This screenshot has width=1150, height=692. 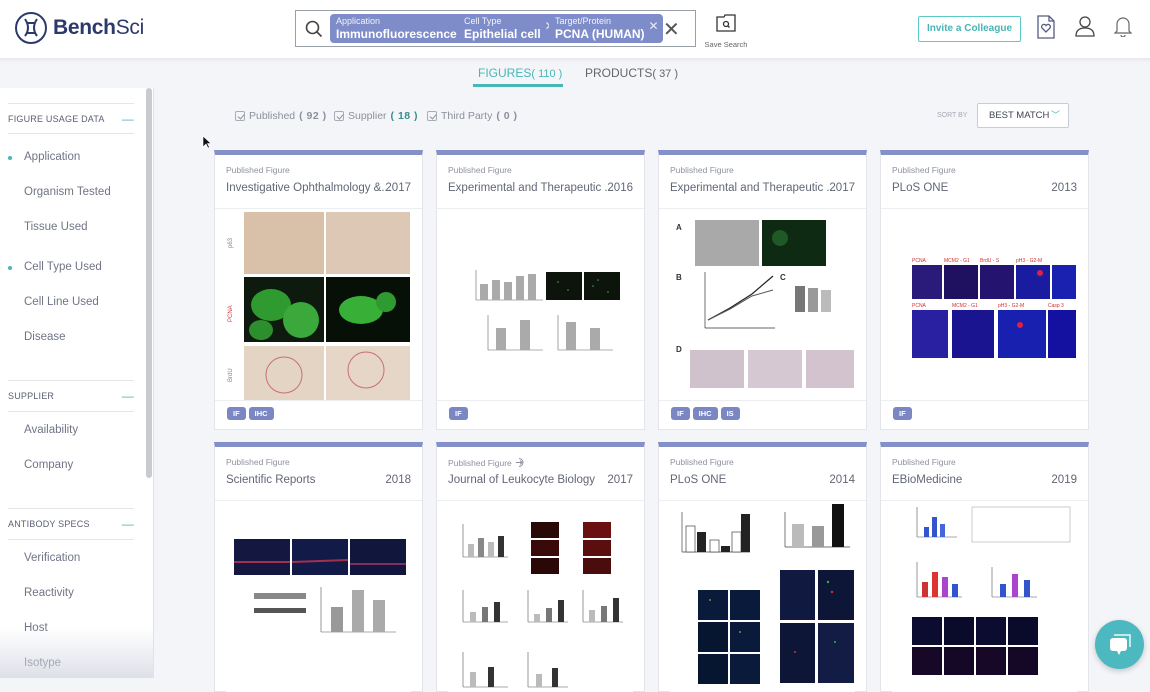 I want to click on sort-by-label: SORT BY, so click(x=952, y=115).